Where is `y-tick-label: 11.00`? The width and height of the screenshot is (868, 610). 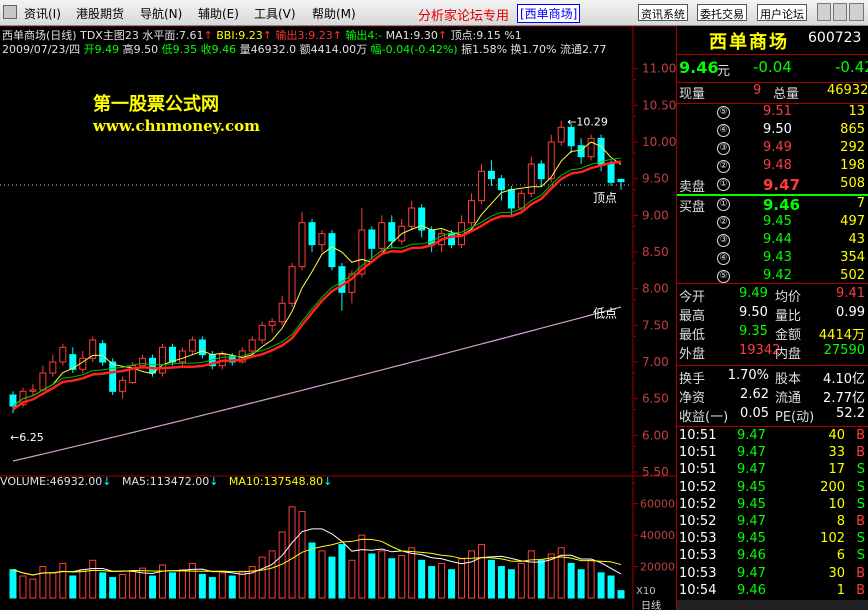 y-tick-label: 11.00 is located at coordinates (659, 69).